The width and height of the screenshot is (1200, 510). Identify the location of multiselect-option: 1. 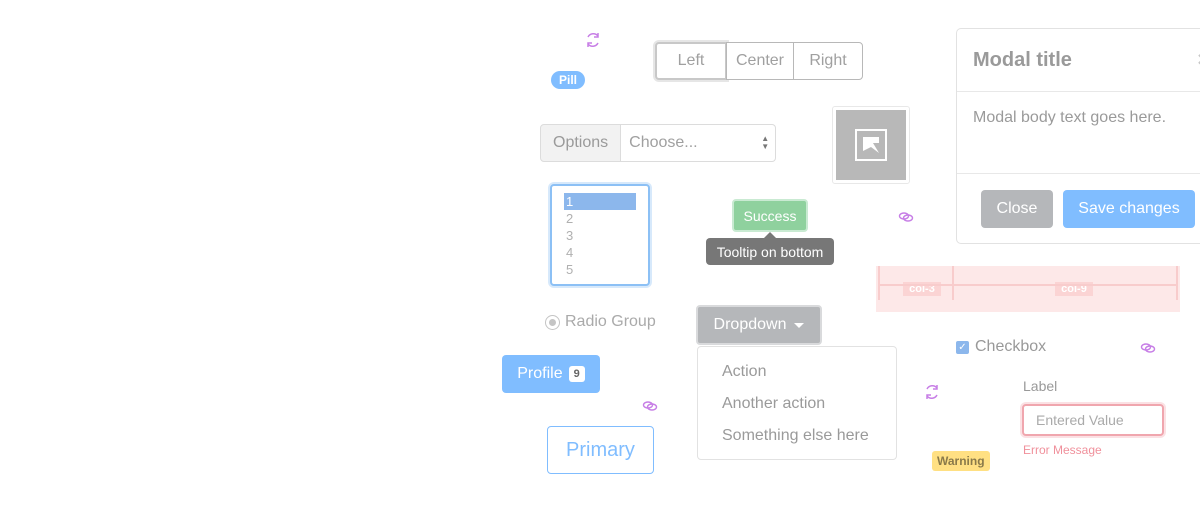
(600, 201).